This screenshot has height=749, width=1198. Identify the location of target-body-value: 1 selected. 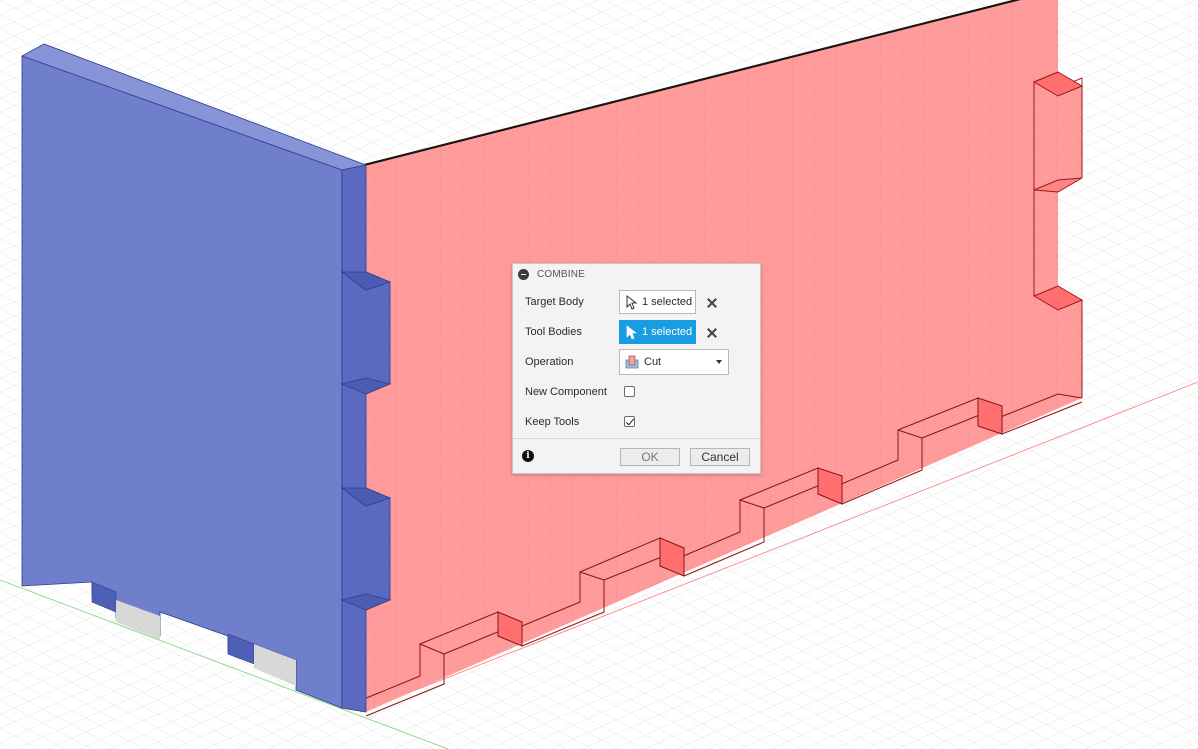
(667, 302).